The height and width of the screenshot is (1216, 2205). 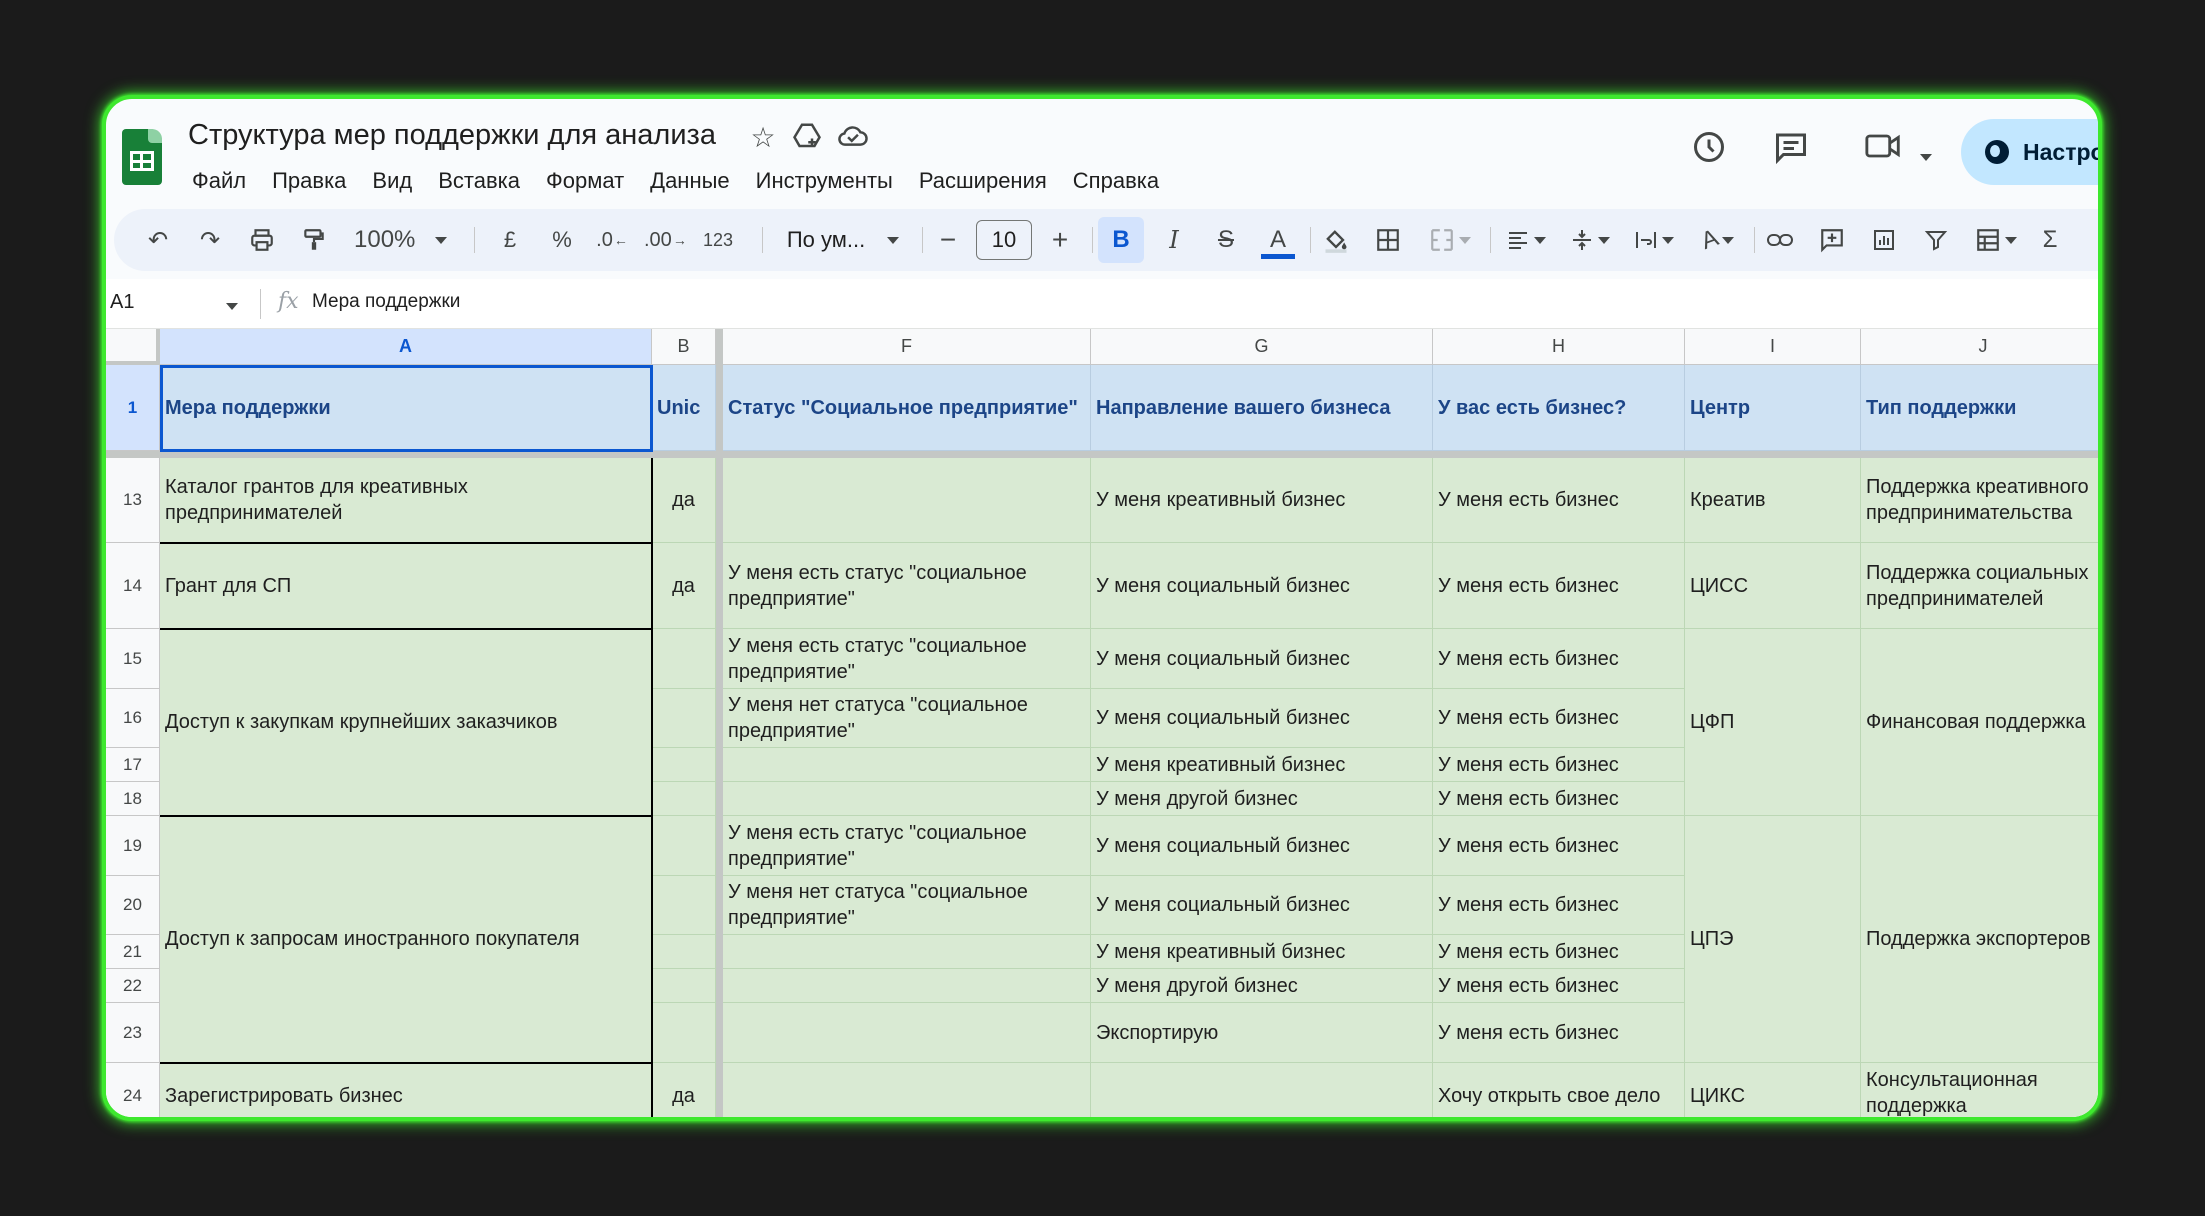 What do you see at coordinates (1559, 1033) in the screenshot?
I see `cell-h23: У меня есть бизнес` at bounding box center [1559, 1033].